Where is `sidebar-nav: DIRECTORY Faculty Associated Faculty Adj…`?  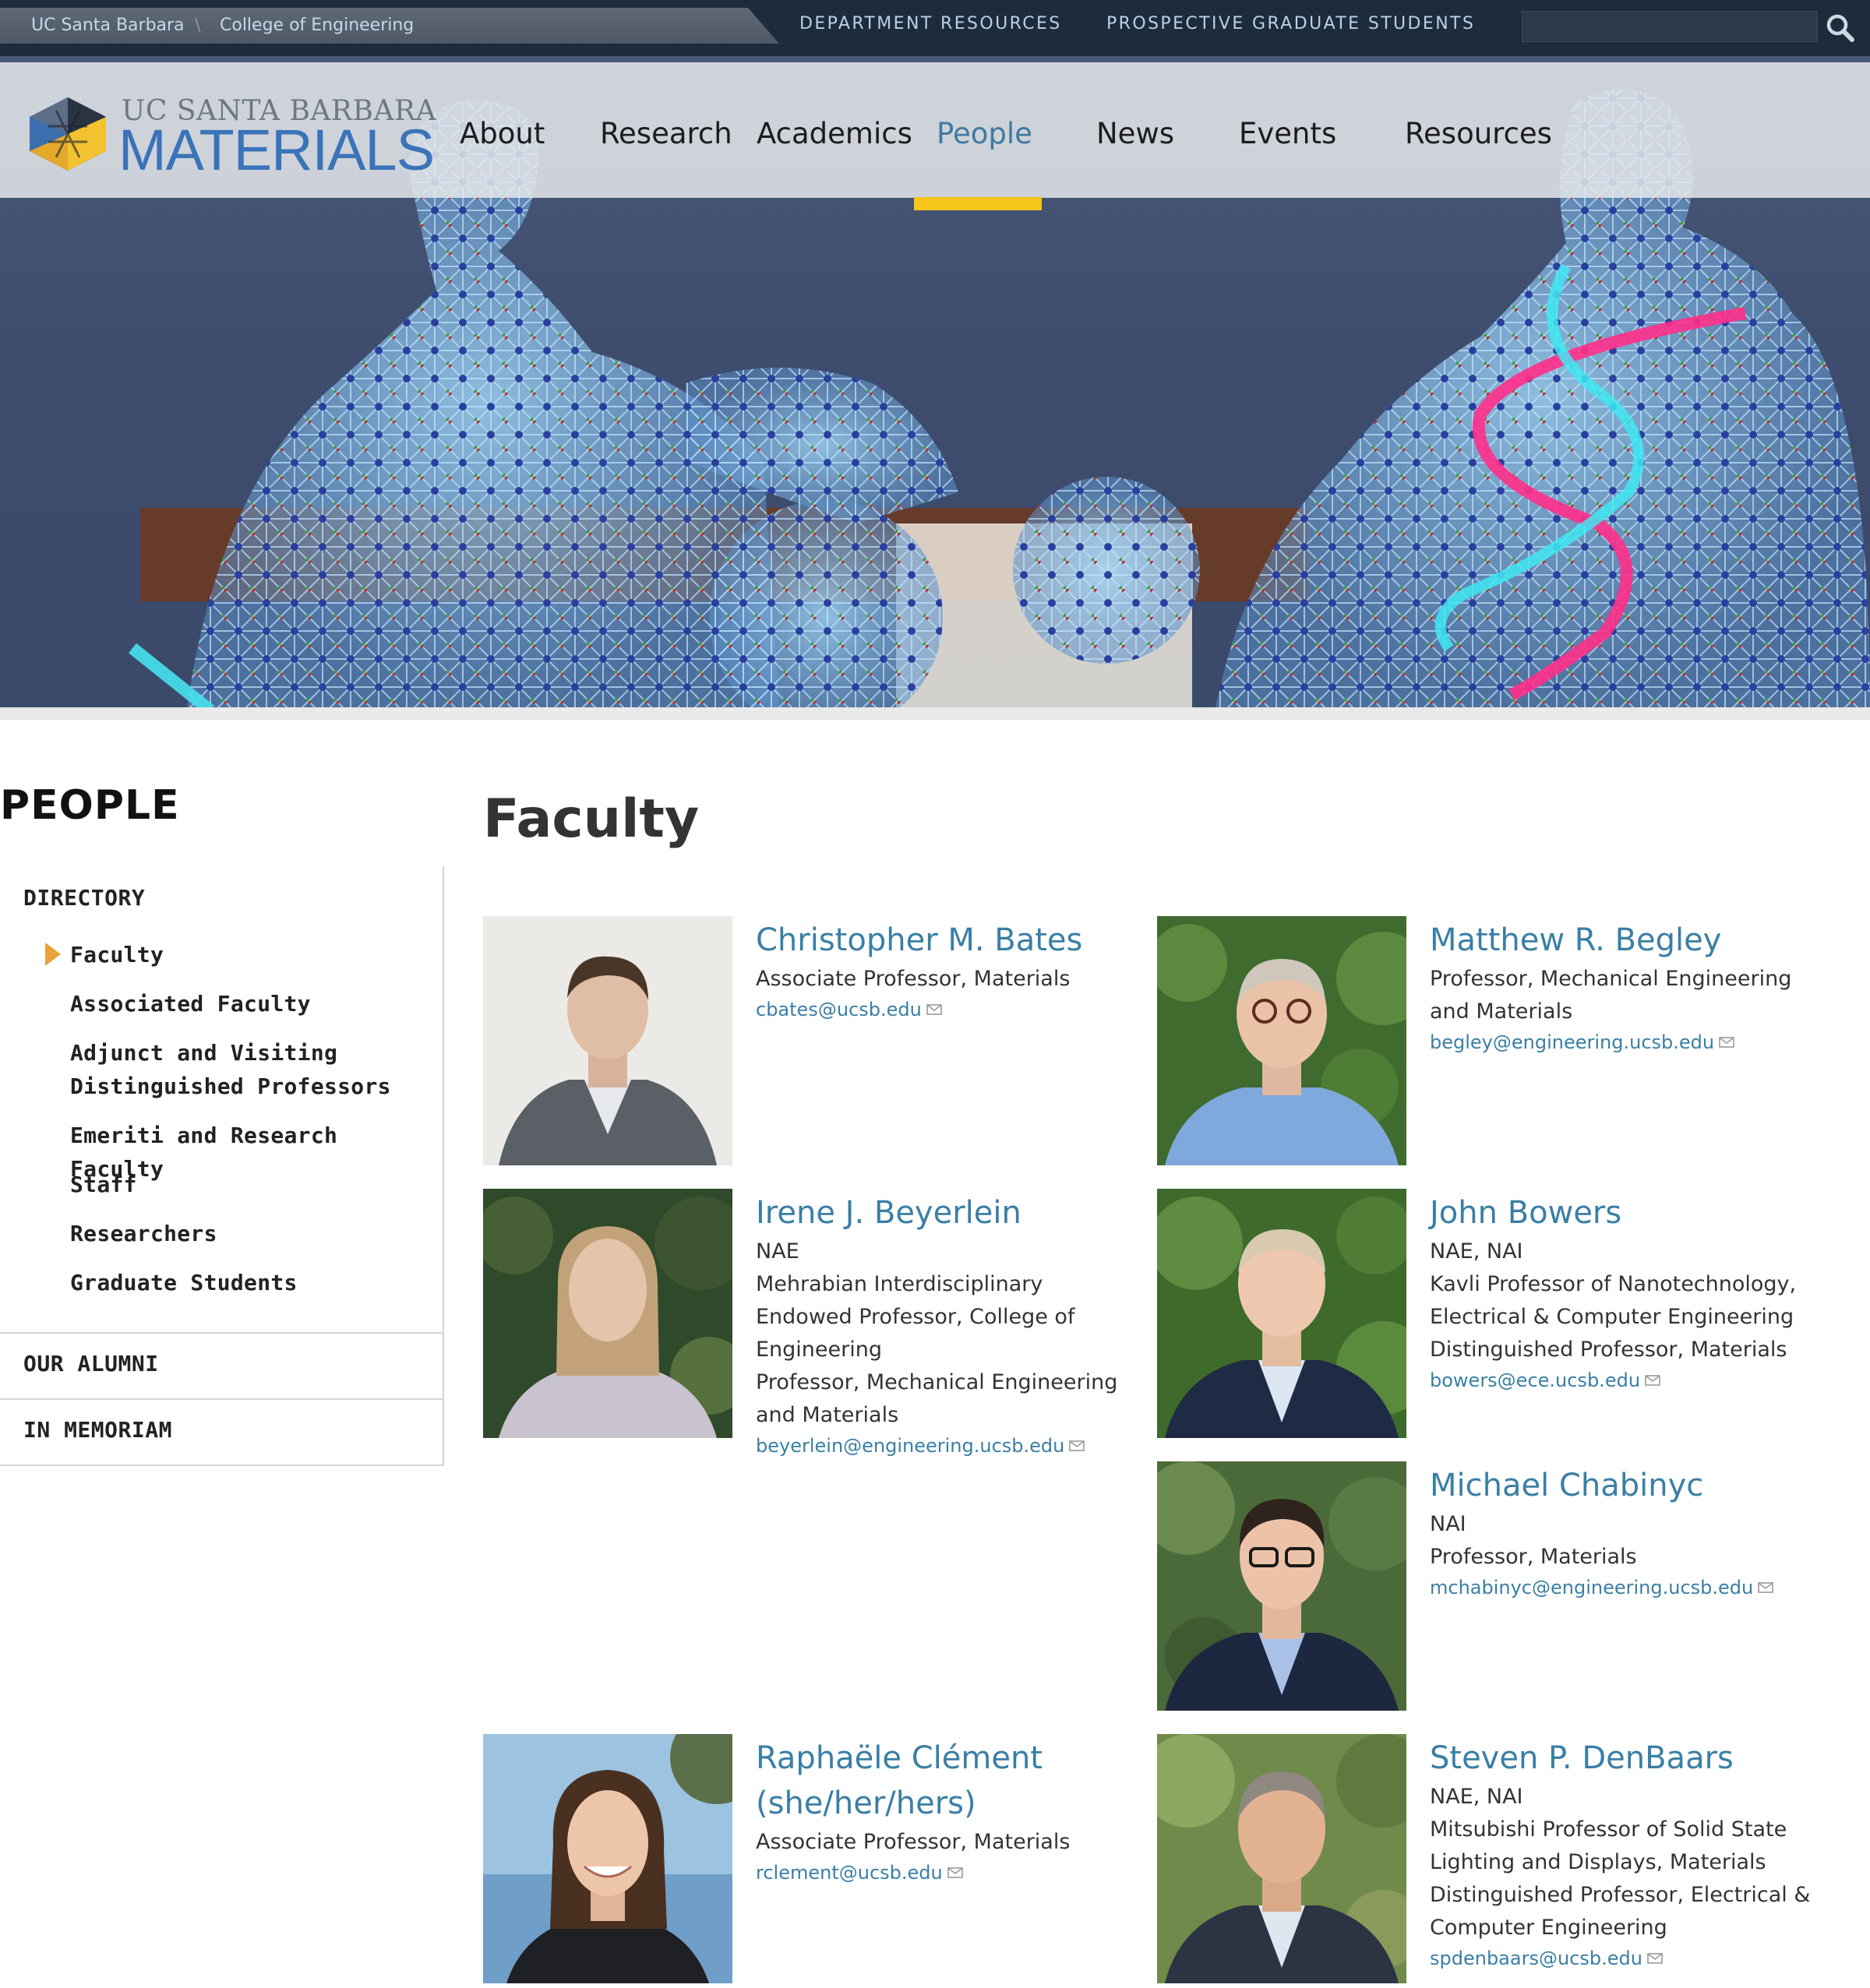 sidebar-nav: DIRECTORY Faculty Associated Faculty Adj… is located at coordinates (222, 1166).